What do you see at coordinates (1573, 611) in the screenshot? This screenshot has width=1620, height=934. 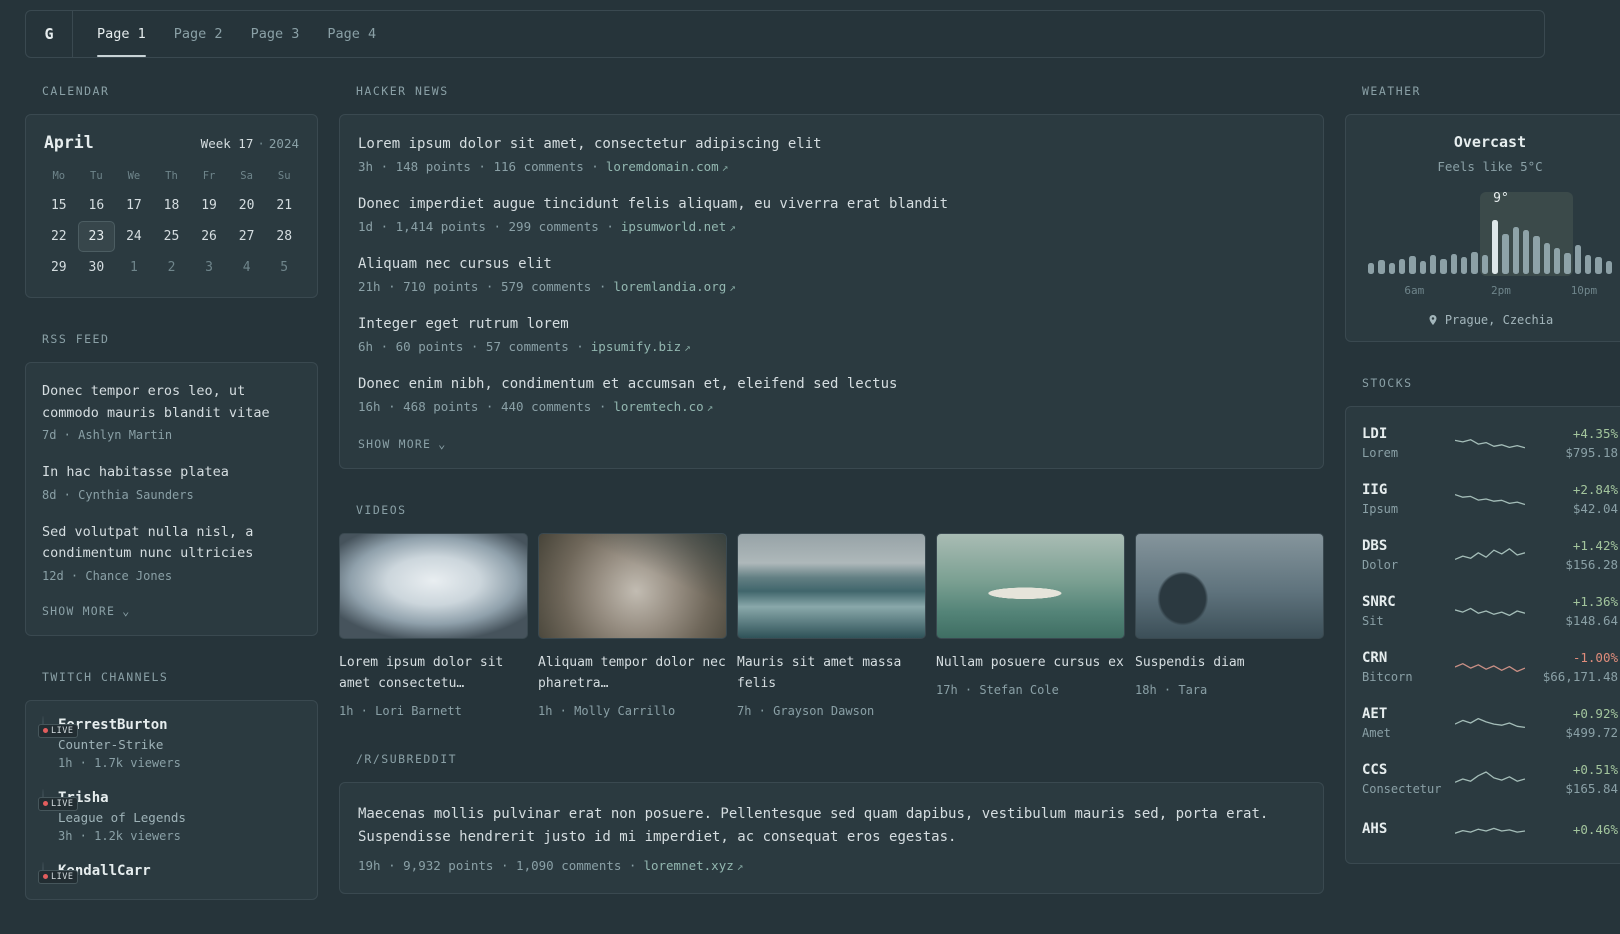 I see `stock-values: +1.36% $148.64` at bounding box center [1573, 611].